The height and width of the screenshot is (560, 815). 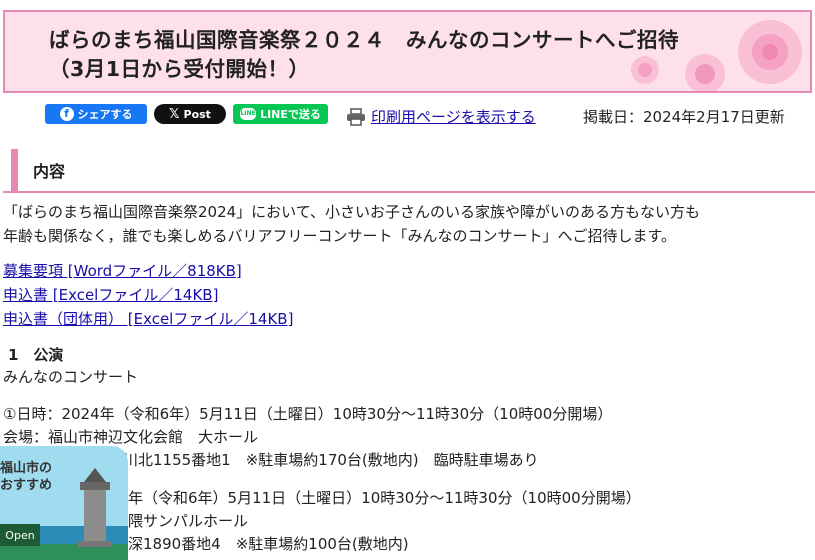 I want to click on facebook-icon: f, so click(x=66, y=114).